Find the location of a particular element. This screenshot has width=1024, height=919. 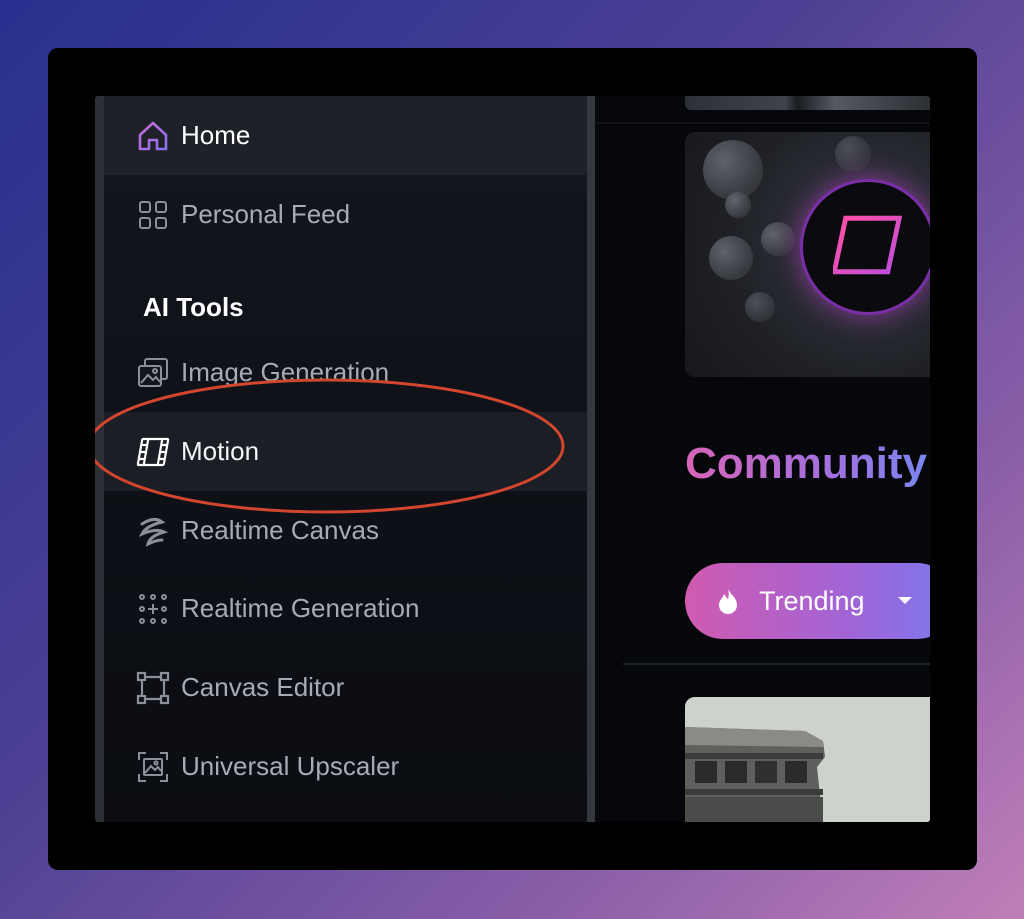

motion-badge is located at coordinates (866, 247).